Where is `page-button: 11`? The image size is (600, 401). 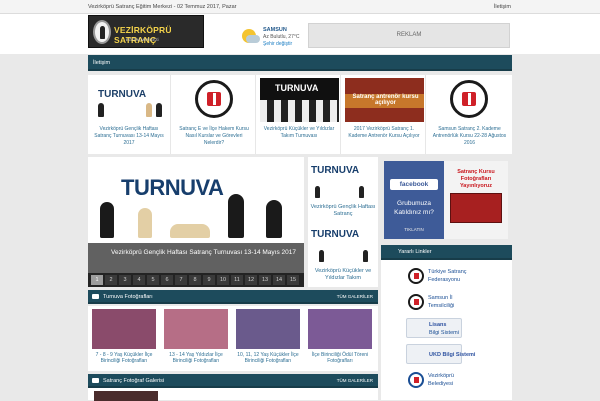
page-button: 11 is located at coordinates (237, 280).